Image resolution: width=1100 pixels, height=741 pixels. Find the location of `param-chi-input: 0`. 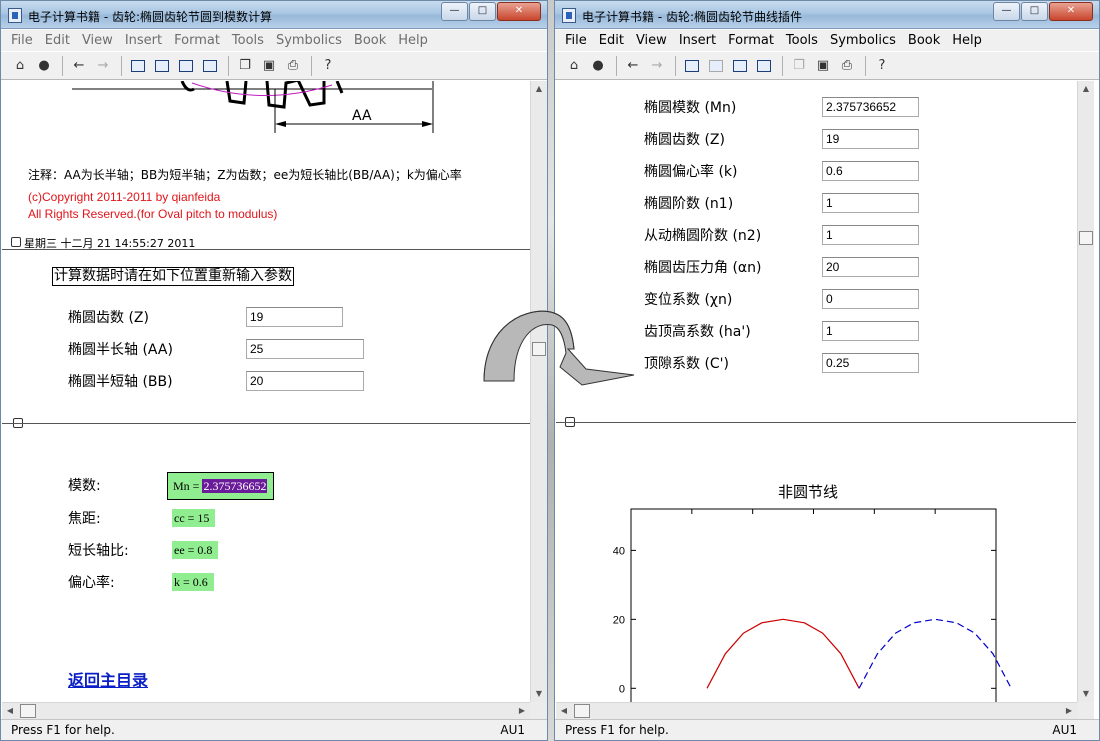

param-chi-input: 0 is located at coordinates (870, 299).